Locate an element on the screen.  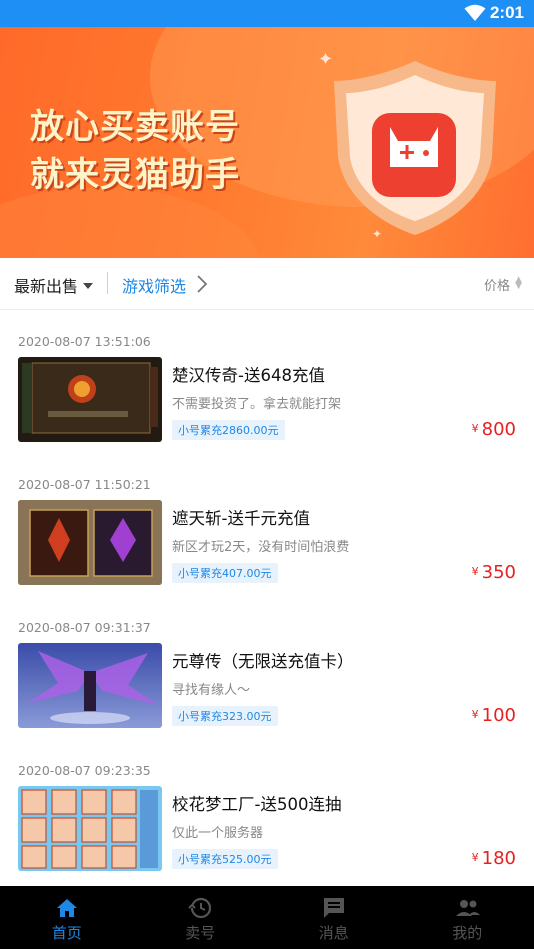
banner-decoration is located at coordinates (130, 222).